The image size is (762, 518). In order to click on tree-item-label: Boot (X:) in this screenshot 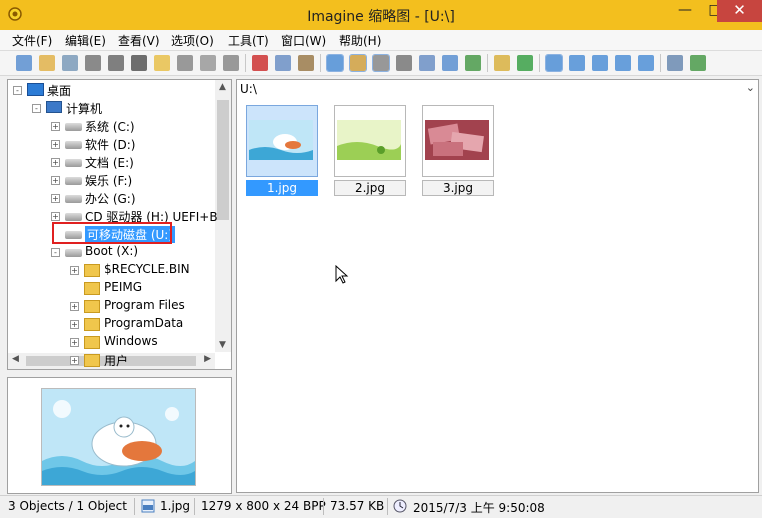, I will do `click(111, 251)`.